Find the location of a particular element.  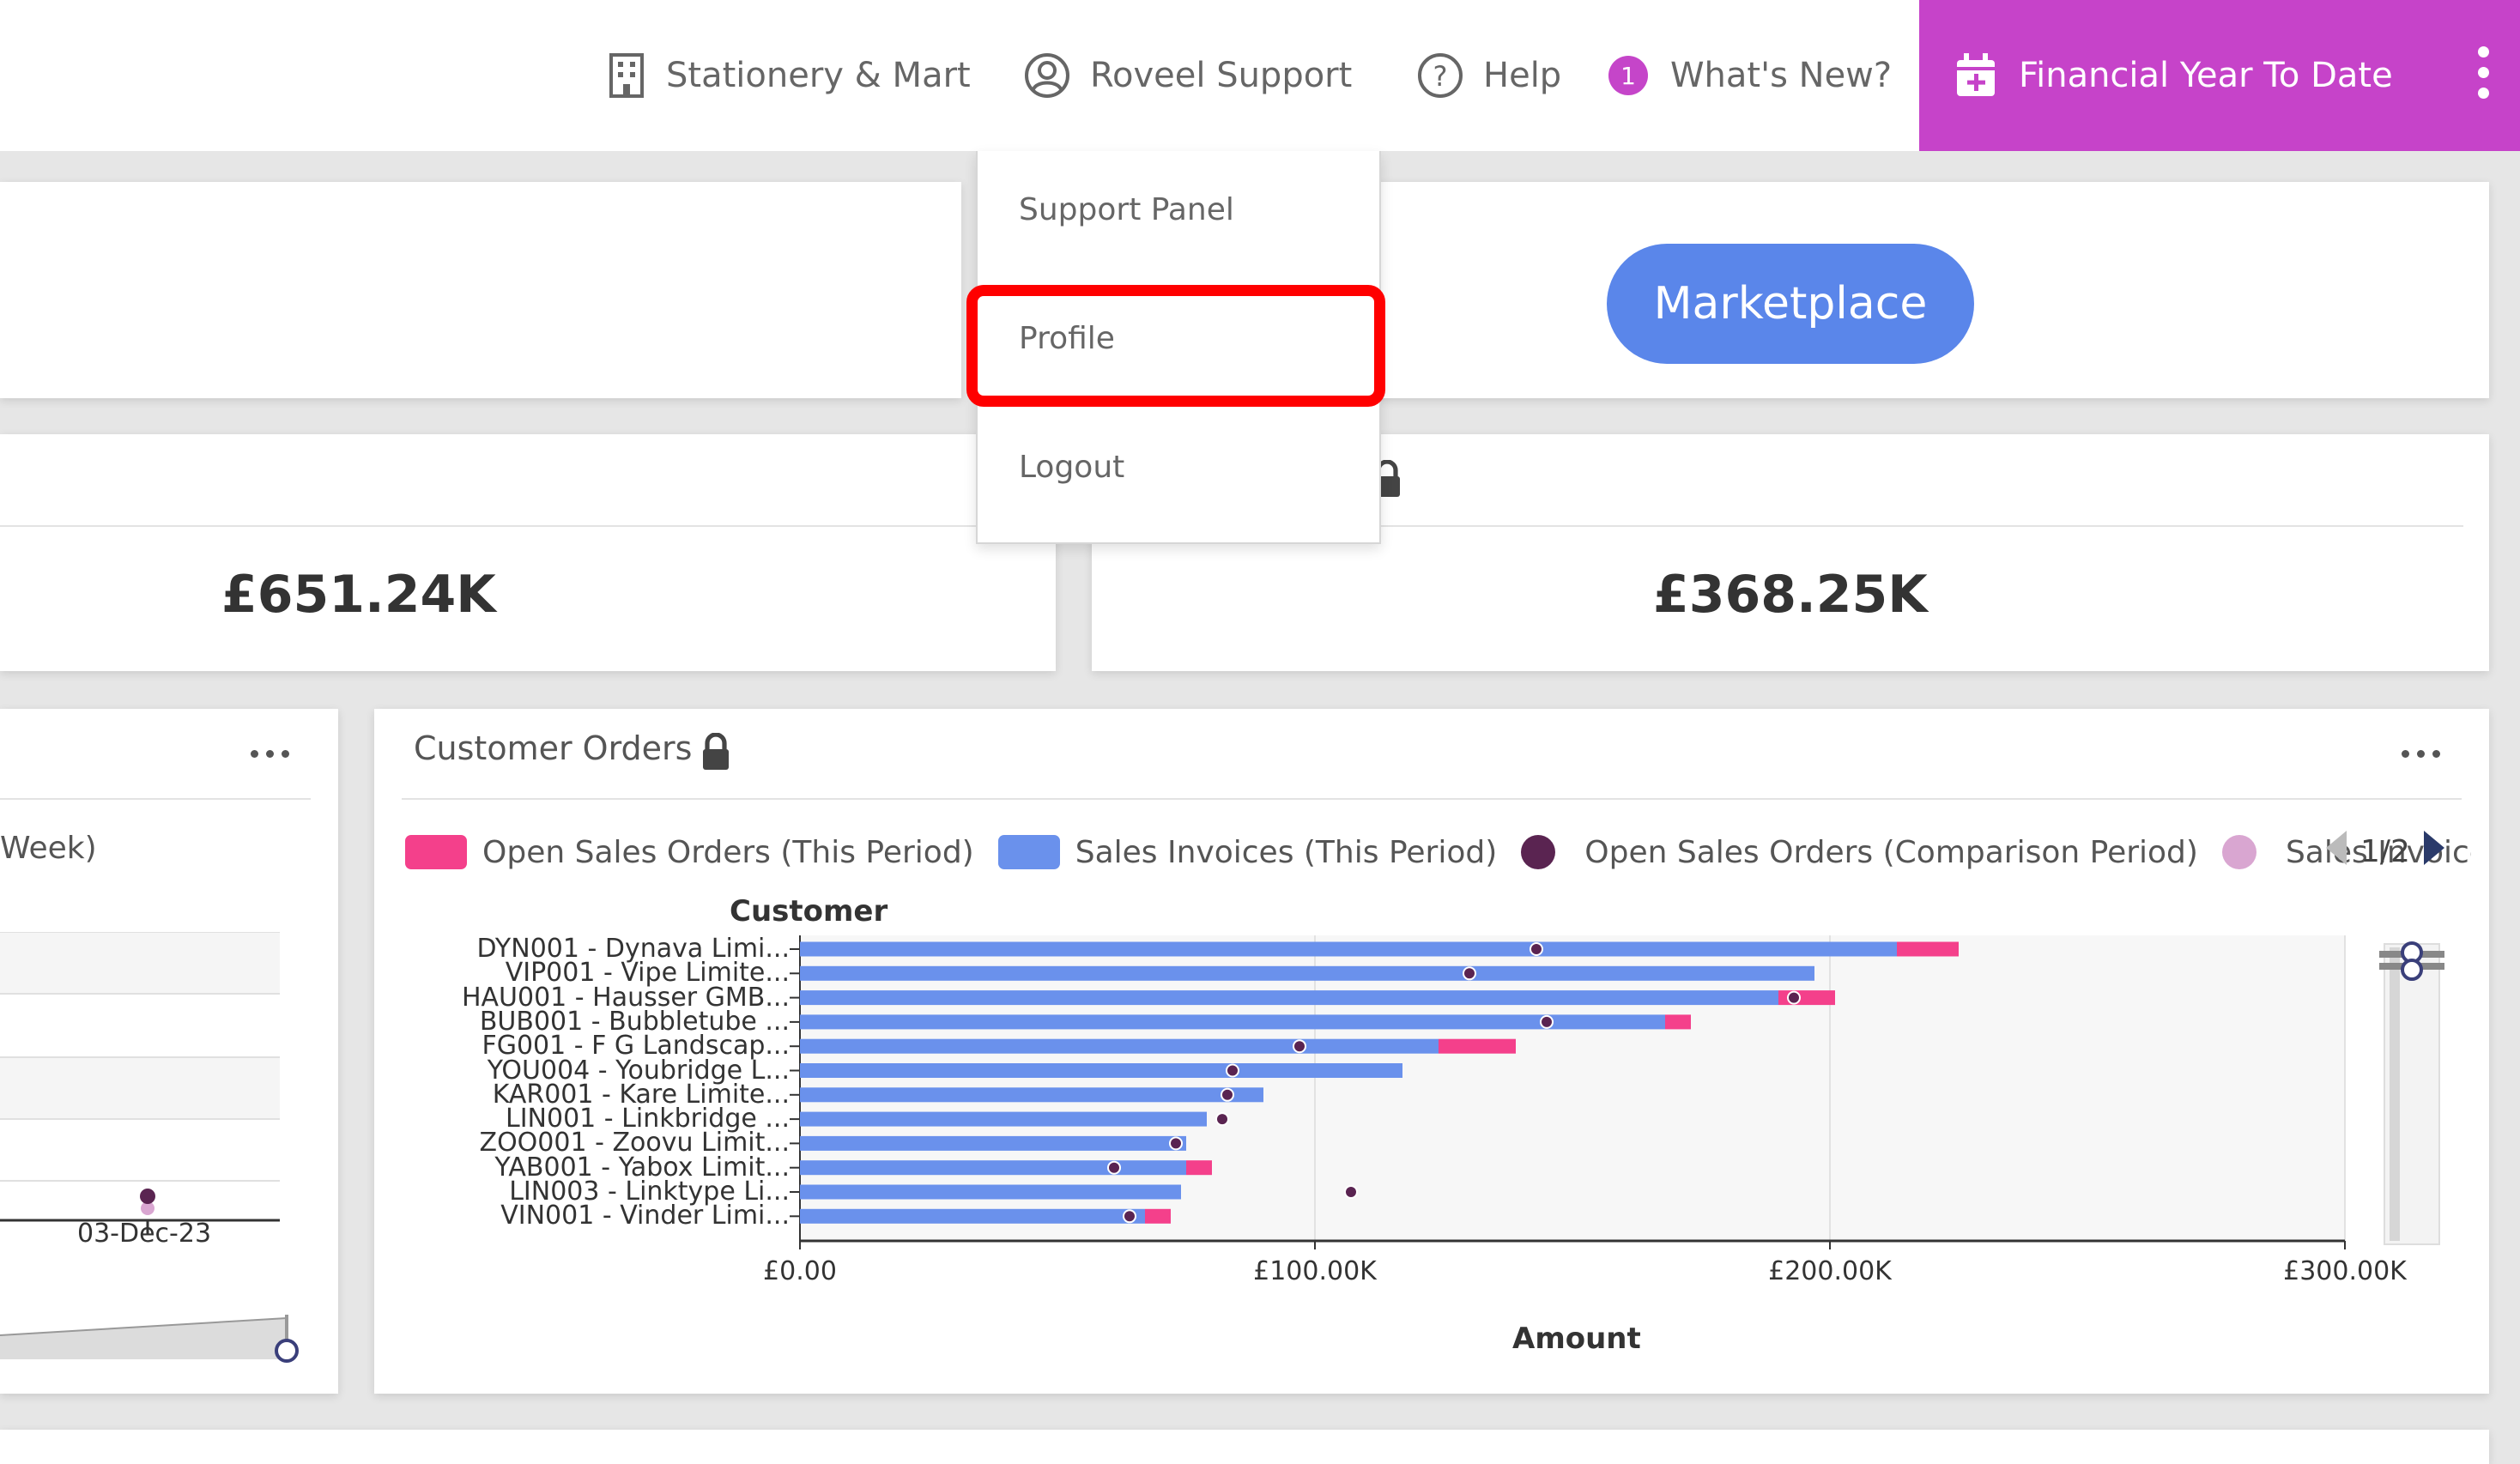

legend-next-icon is located at coordinates (2433, 852).